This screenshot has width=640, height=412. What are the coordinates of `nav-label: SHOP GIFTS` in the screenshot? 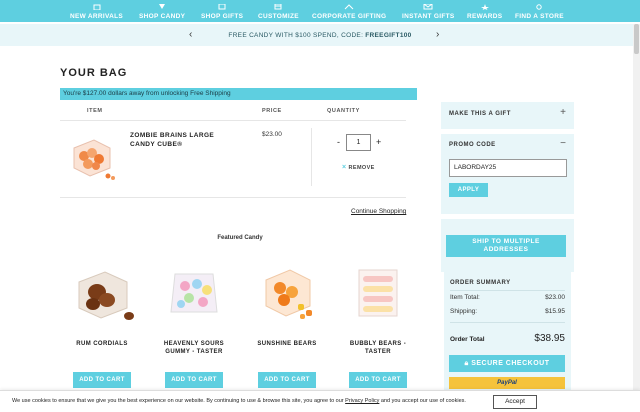 It's located at (222, 16).